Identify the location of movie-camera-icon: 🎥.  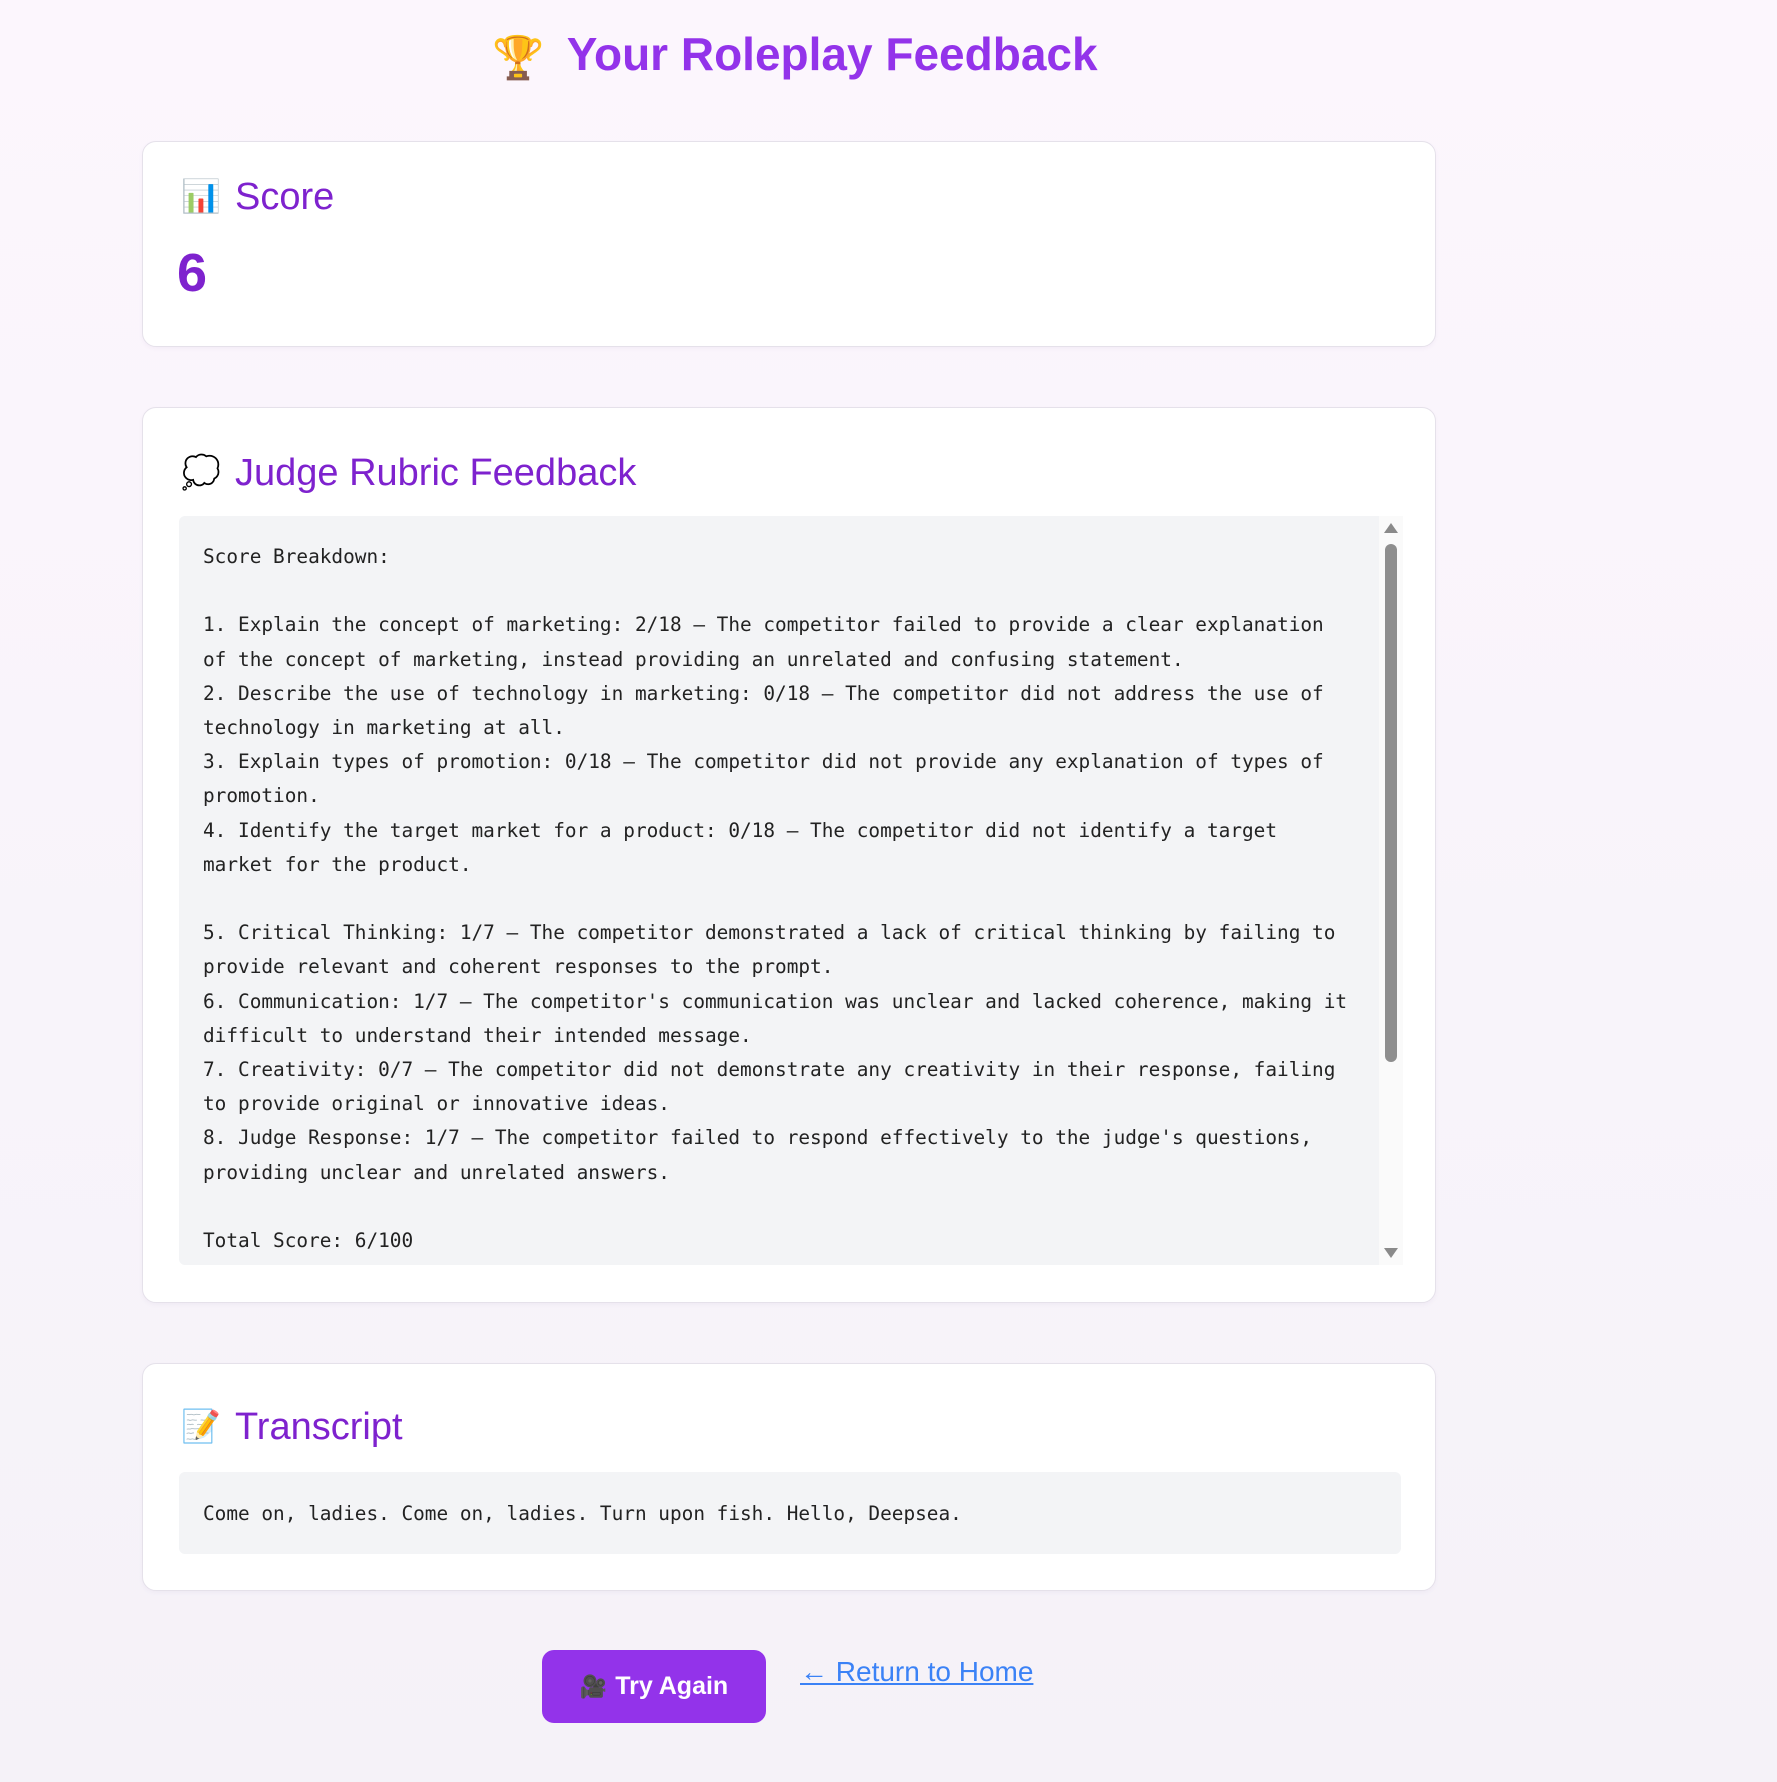
(593, 1686).